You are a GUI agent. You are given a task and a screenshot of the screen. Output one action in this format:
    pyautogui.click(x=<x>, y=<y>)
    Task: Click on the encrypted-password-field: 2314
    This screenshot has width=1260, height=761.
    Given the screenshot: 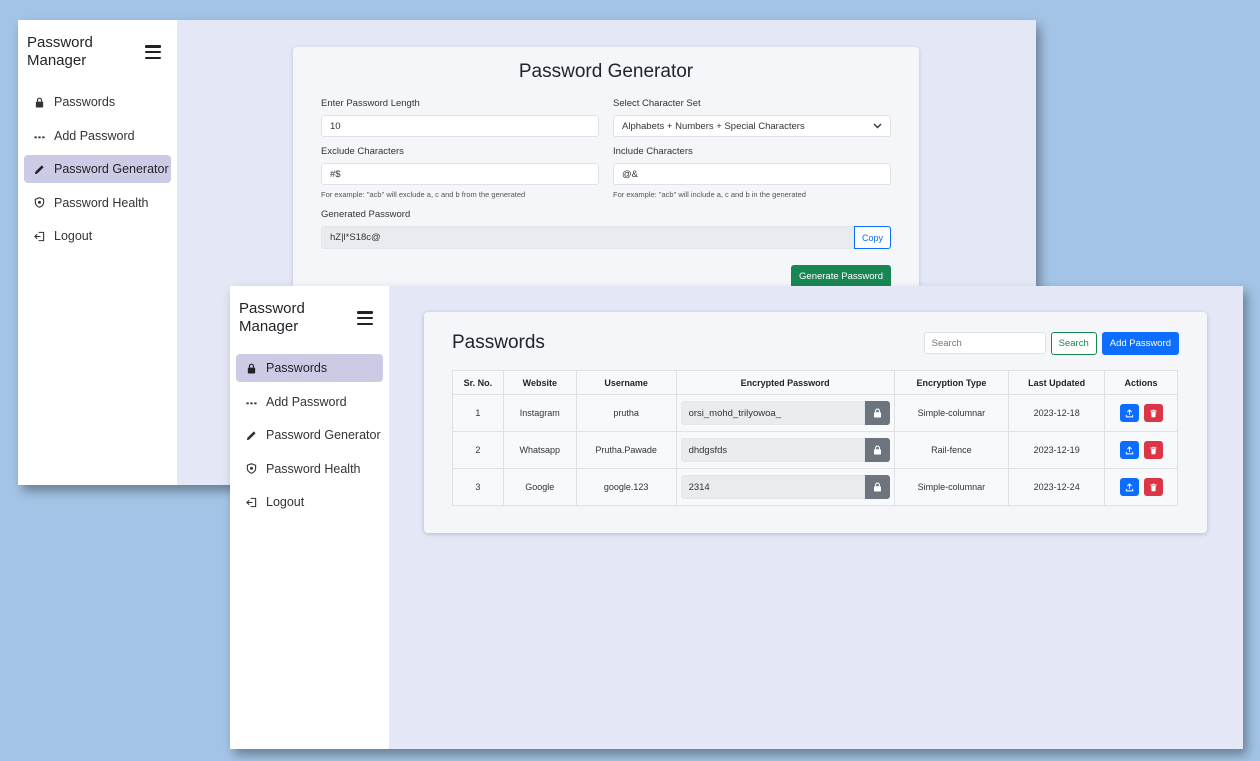 What is the action you would take?
    pyautogui.click(x=772, y=487)
    